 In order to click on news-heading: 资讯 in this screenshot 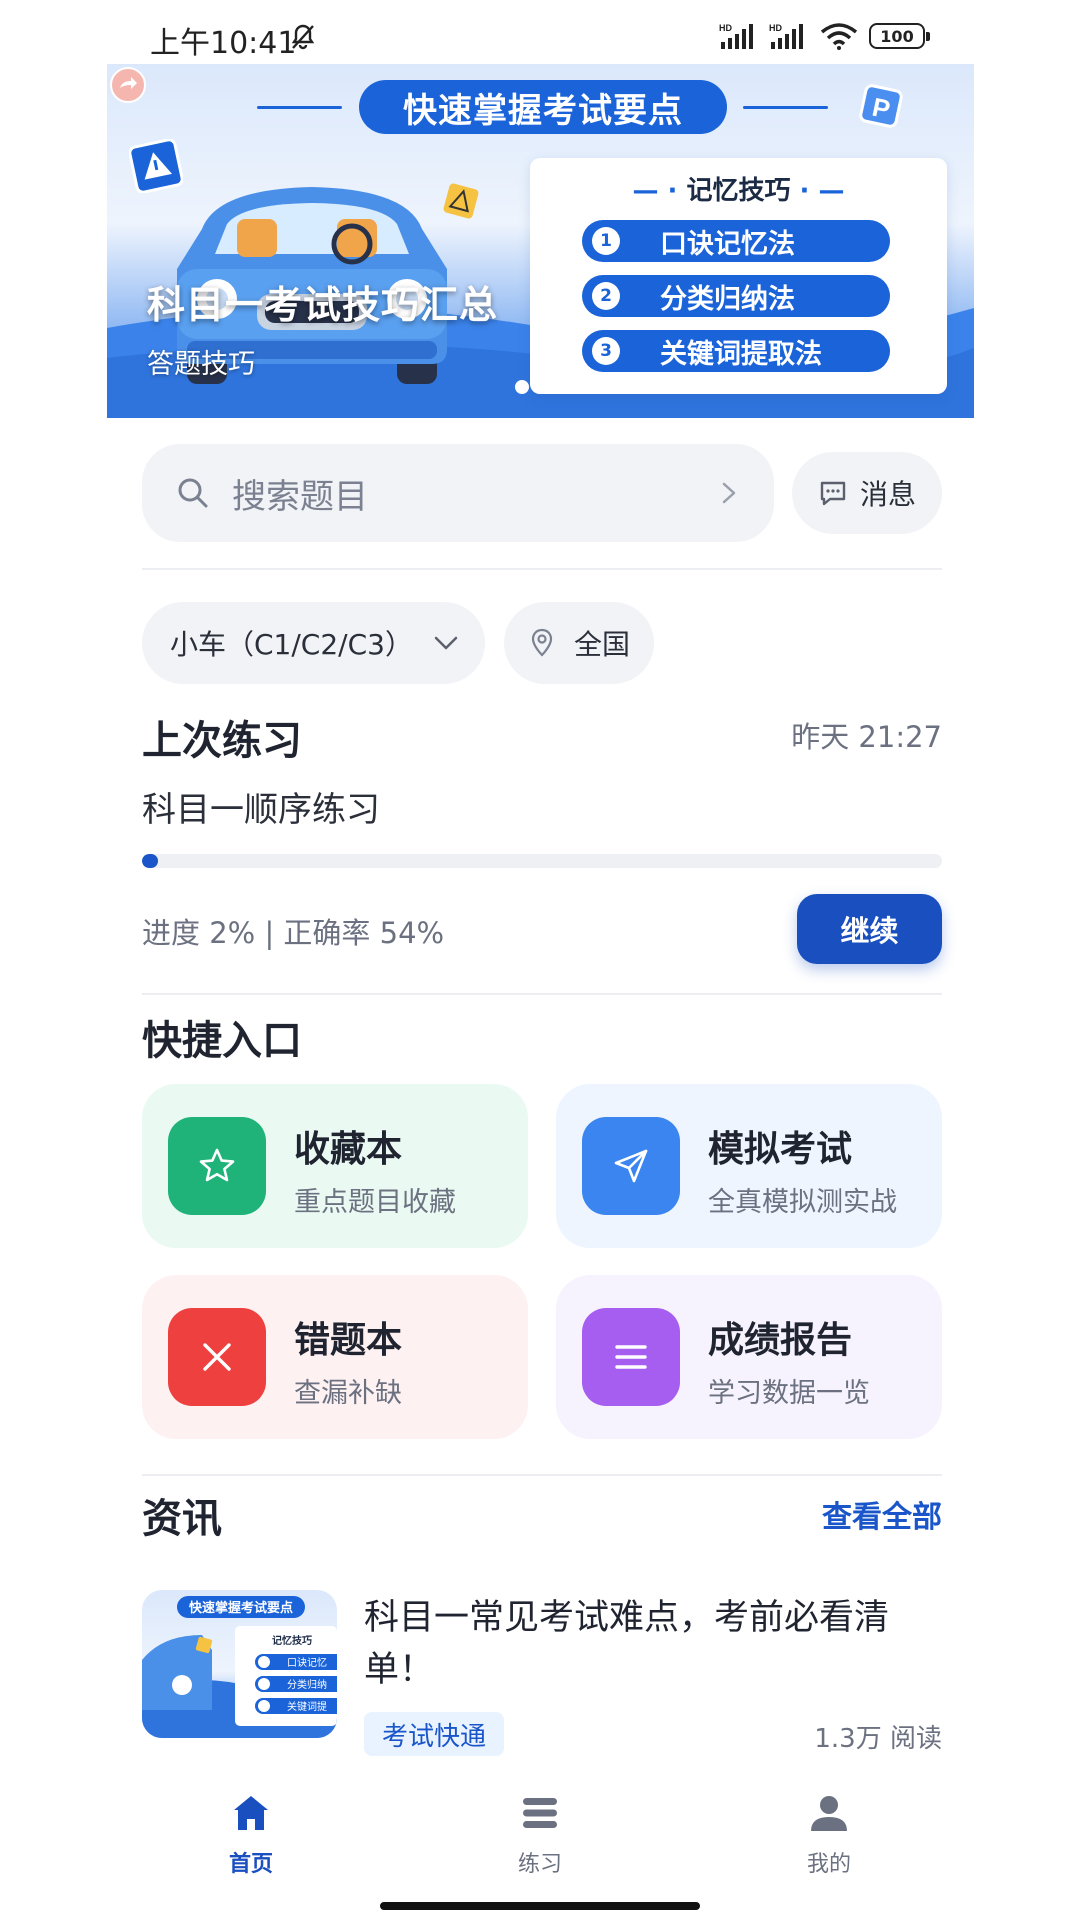, I will do `click(182, 1519)`.